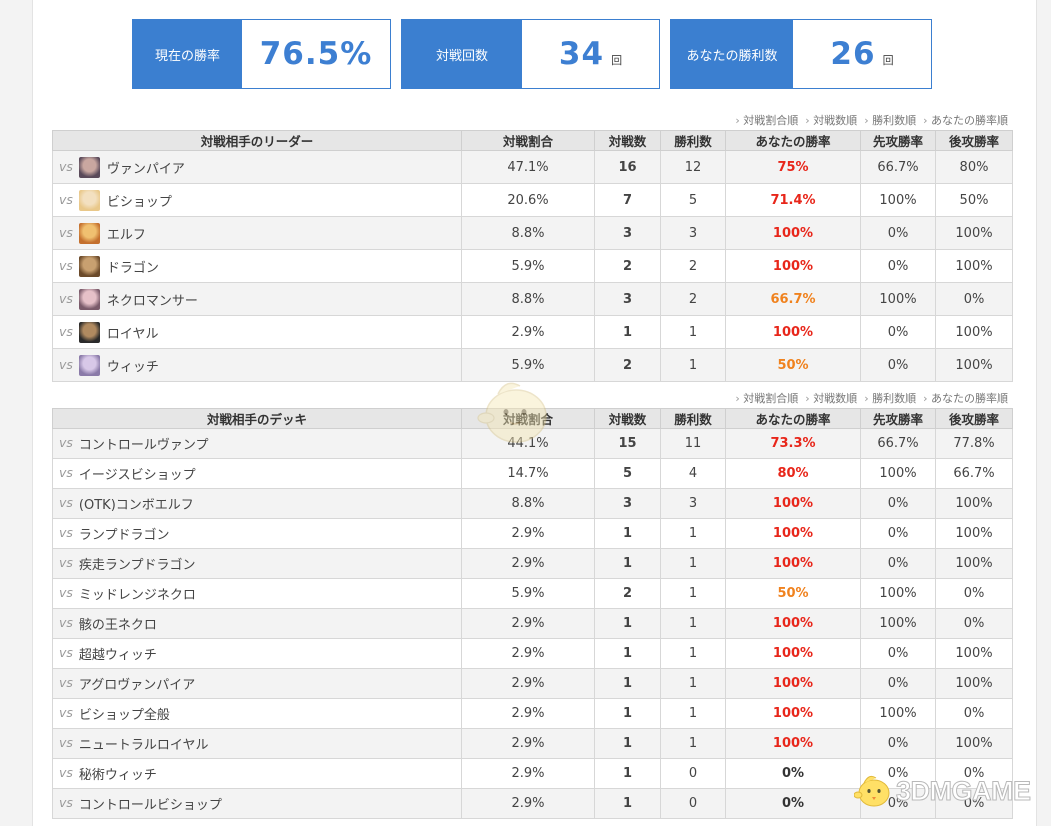  Describe the element at coordinates (627, 443) in the screenshot. I see `matches-cell-text: 15` at that location.